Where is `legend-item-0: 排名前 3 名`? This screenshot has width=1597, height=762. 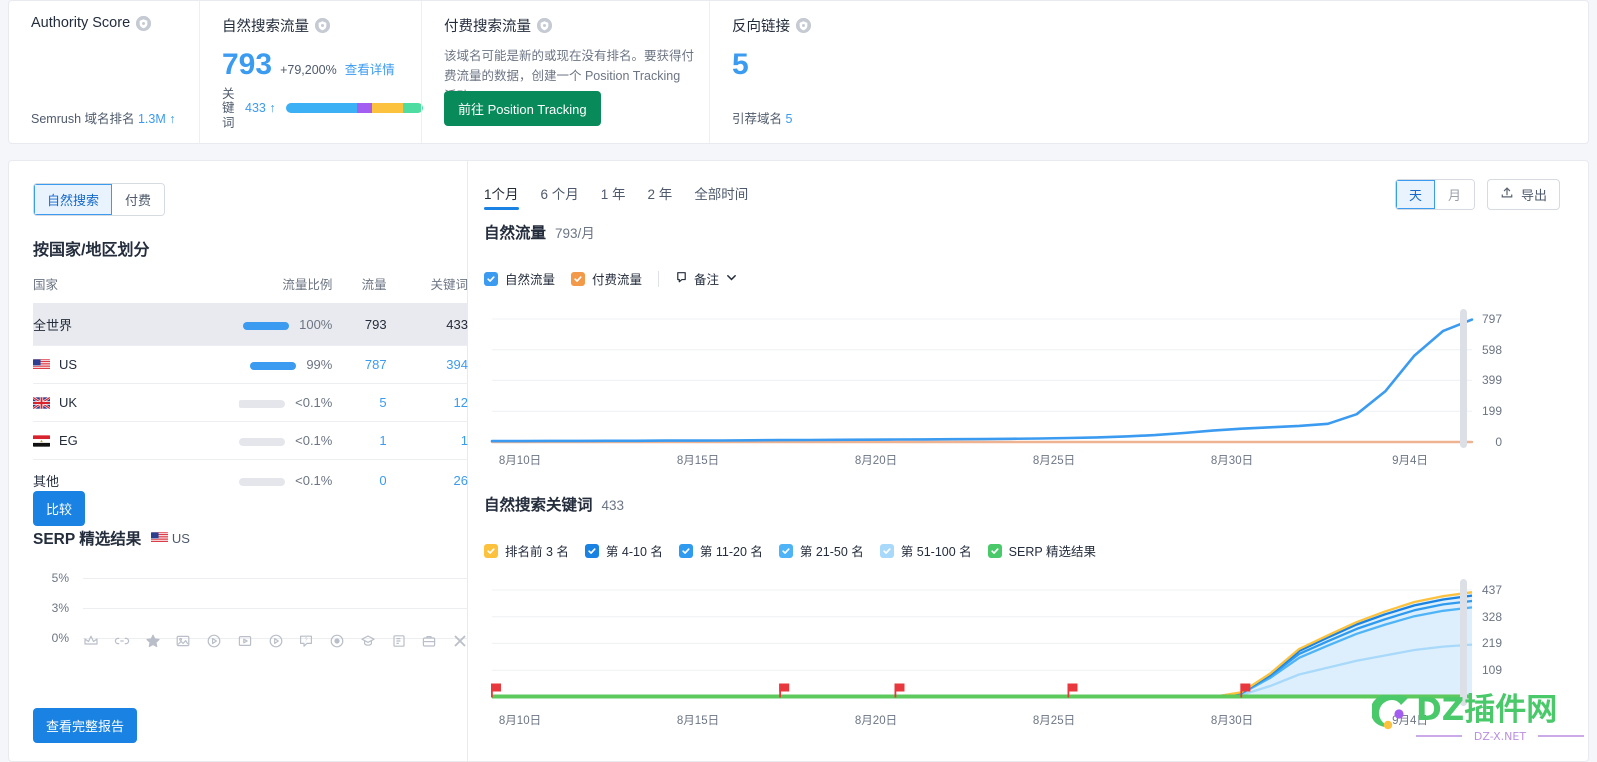 legend-item-0: 排名前 3 名 is located at coordinates (526, 550).